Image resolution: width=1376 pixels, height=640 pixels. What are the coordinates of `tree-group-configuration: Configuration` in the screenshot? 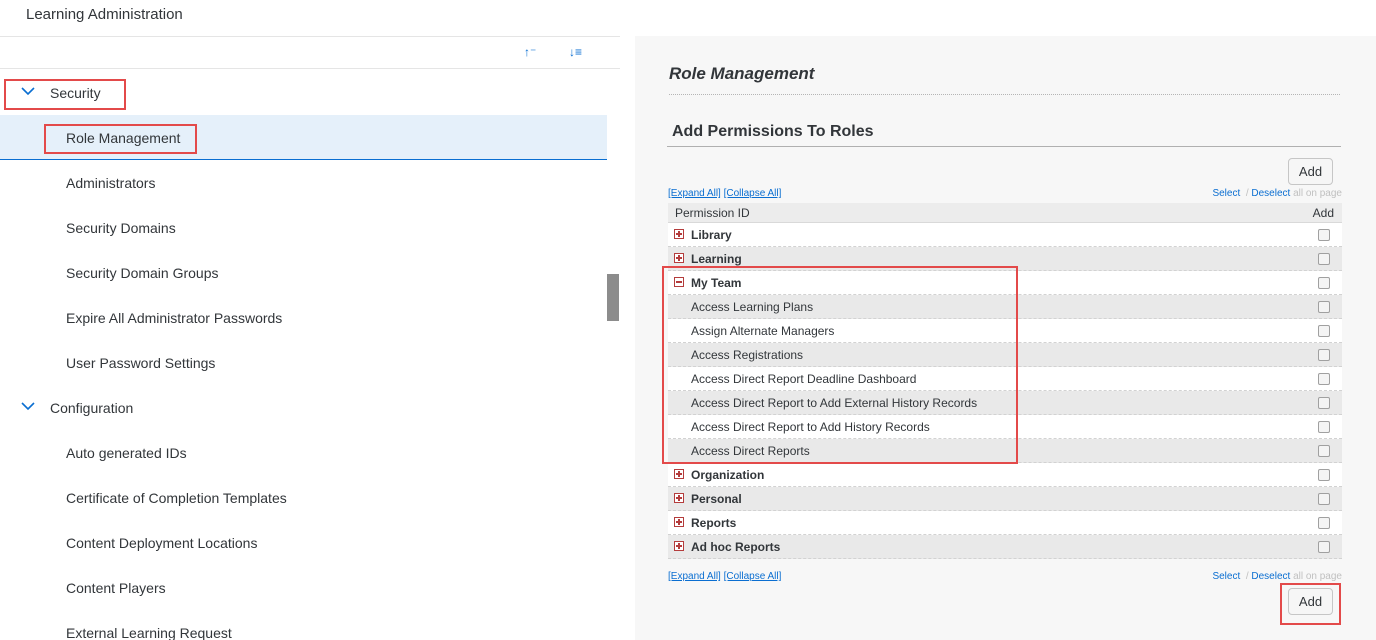 It's located at (303, 407).